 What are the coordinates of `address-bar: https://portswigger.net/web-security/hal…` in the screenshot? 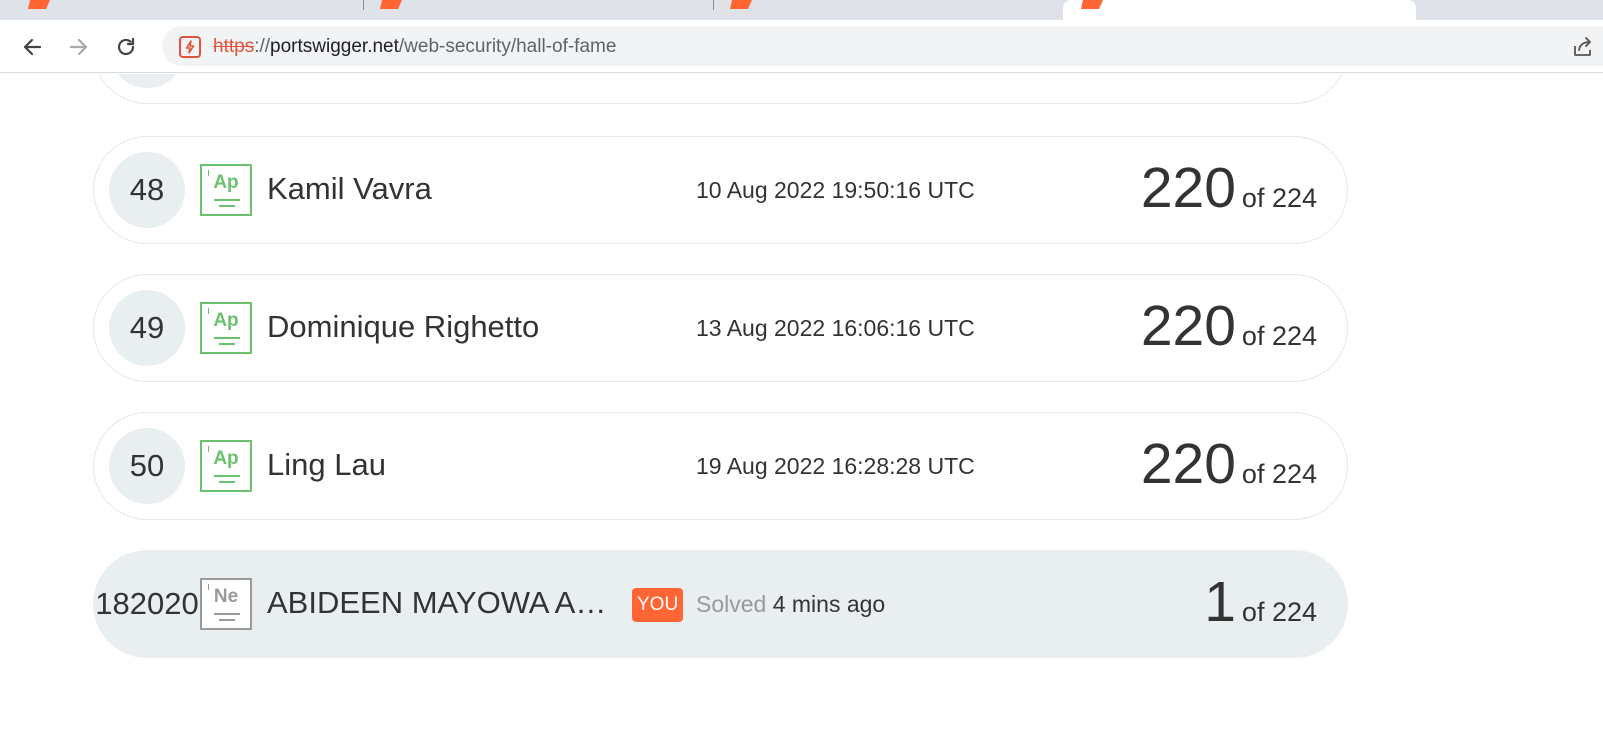 It's located at (882, 46).